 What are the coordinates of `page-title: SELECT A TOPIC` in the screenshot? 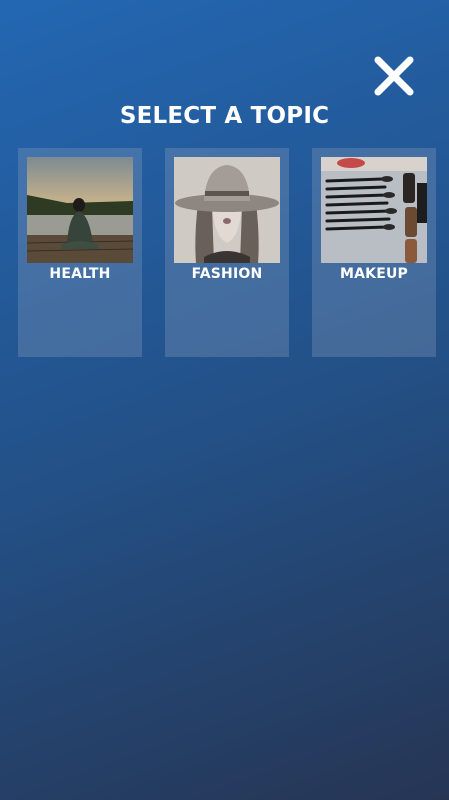 It's located at (224, 116).